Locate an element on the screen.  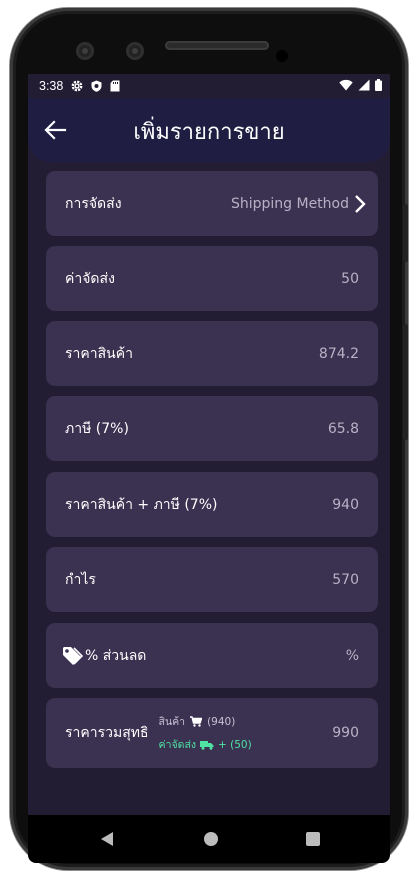
discount-row: % ส่วนลด % is located at coordinates (212, 655).